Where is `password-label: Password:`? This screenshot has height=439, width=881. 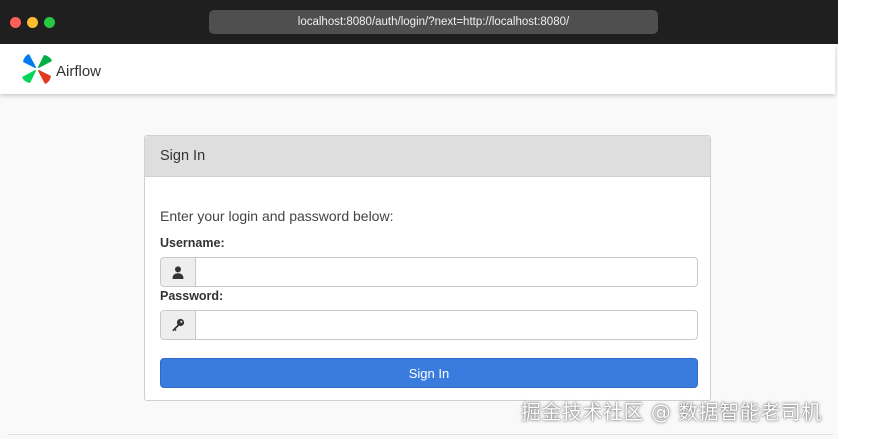 password-label: Password: is located at coordinates (192, 296).